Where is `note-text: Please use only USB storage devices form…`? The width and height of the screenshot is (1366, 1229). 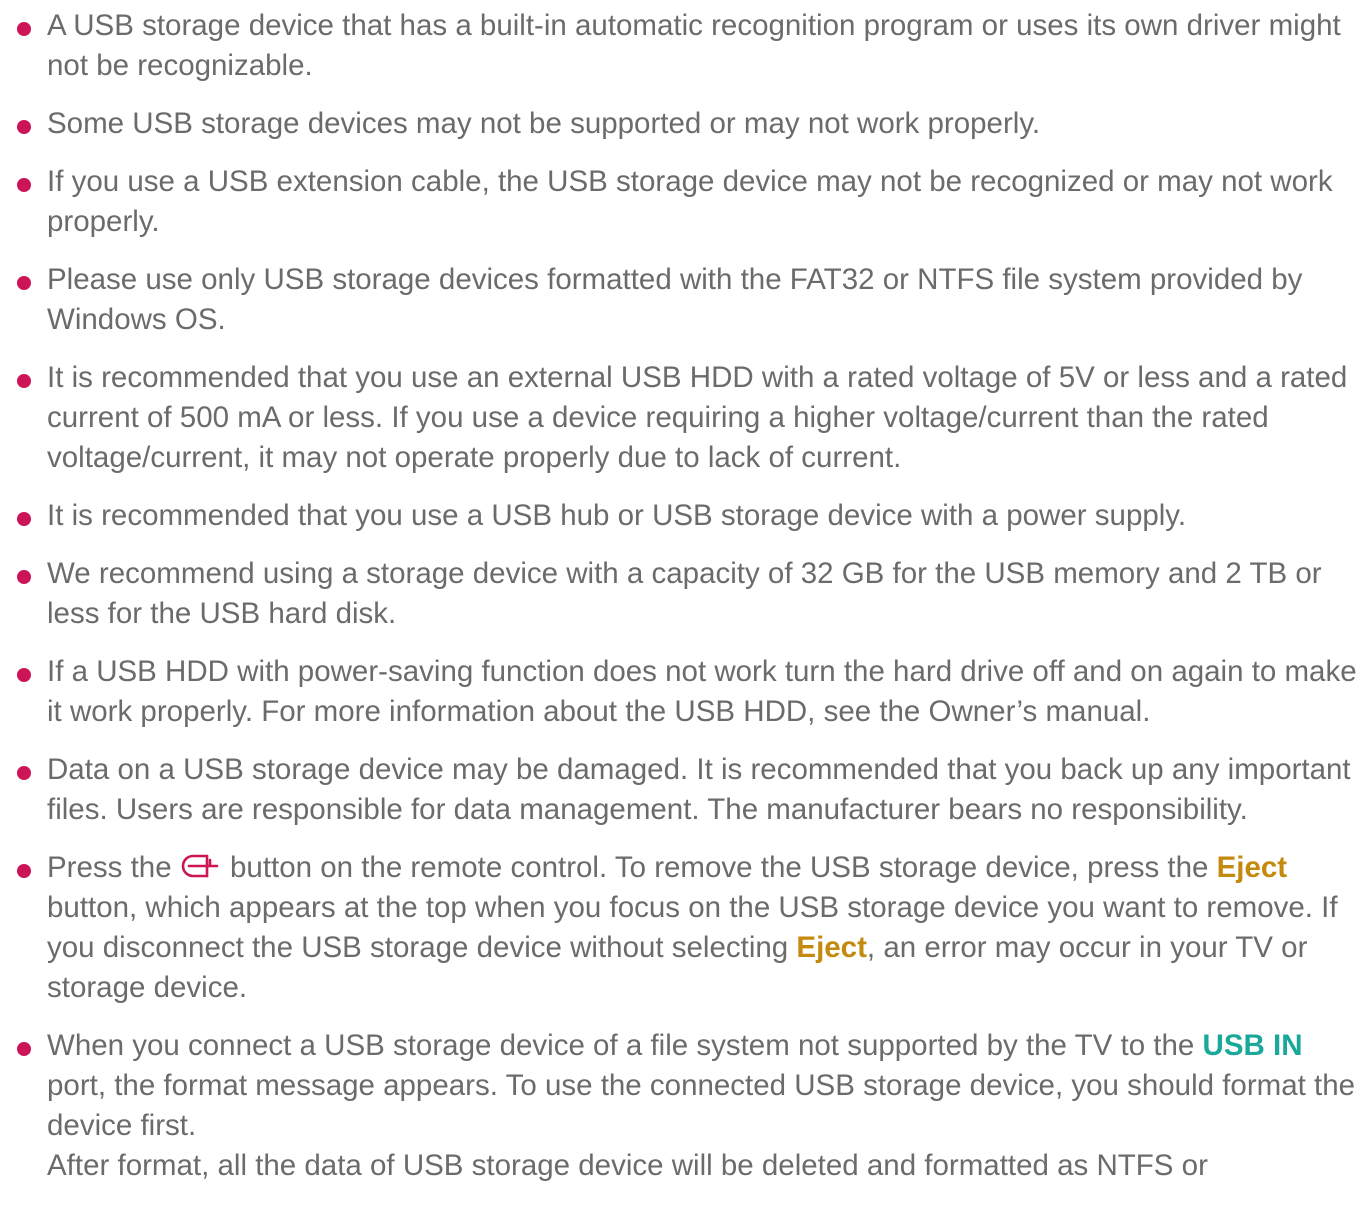
note-text: Please use only USB storage devices form… is located at coordinates (675, 299).